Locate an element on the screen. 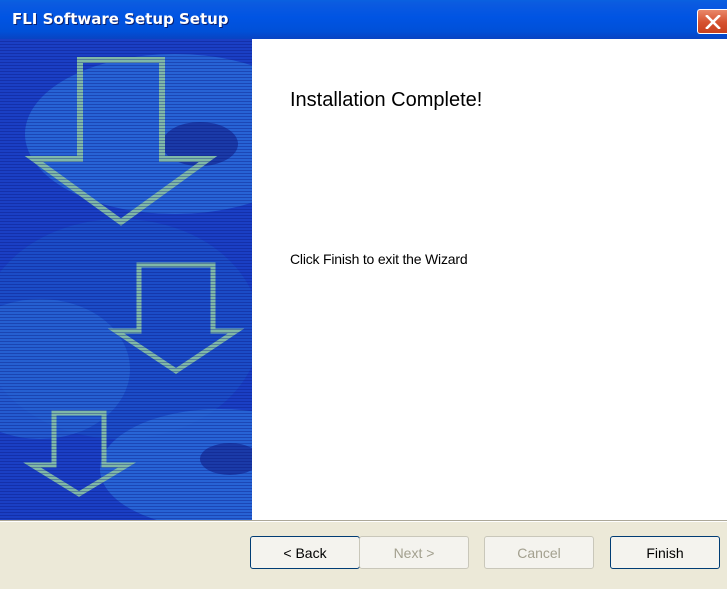 The height and width of the screenshot is (589, 727). cancel-button: Cancel is located at coordinates (539, 552).